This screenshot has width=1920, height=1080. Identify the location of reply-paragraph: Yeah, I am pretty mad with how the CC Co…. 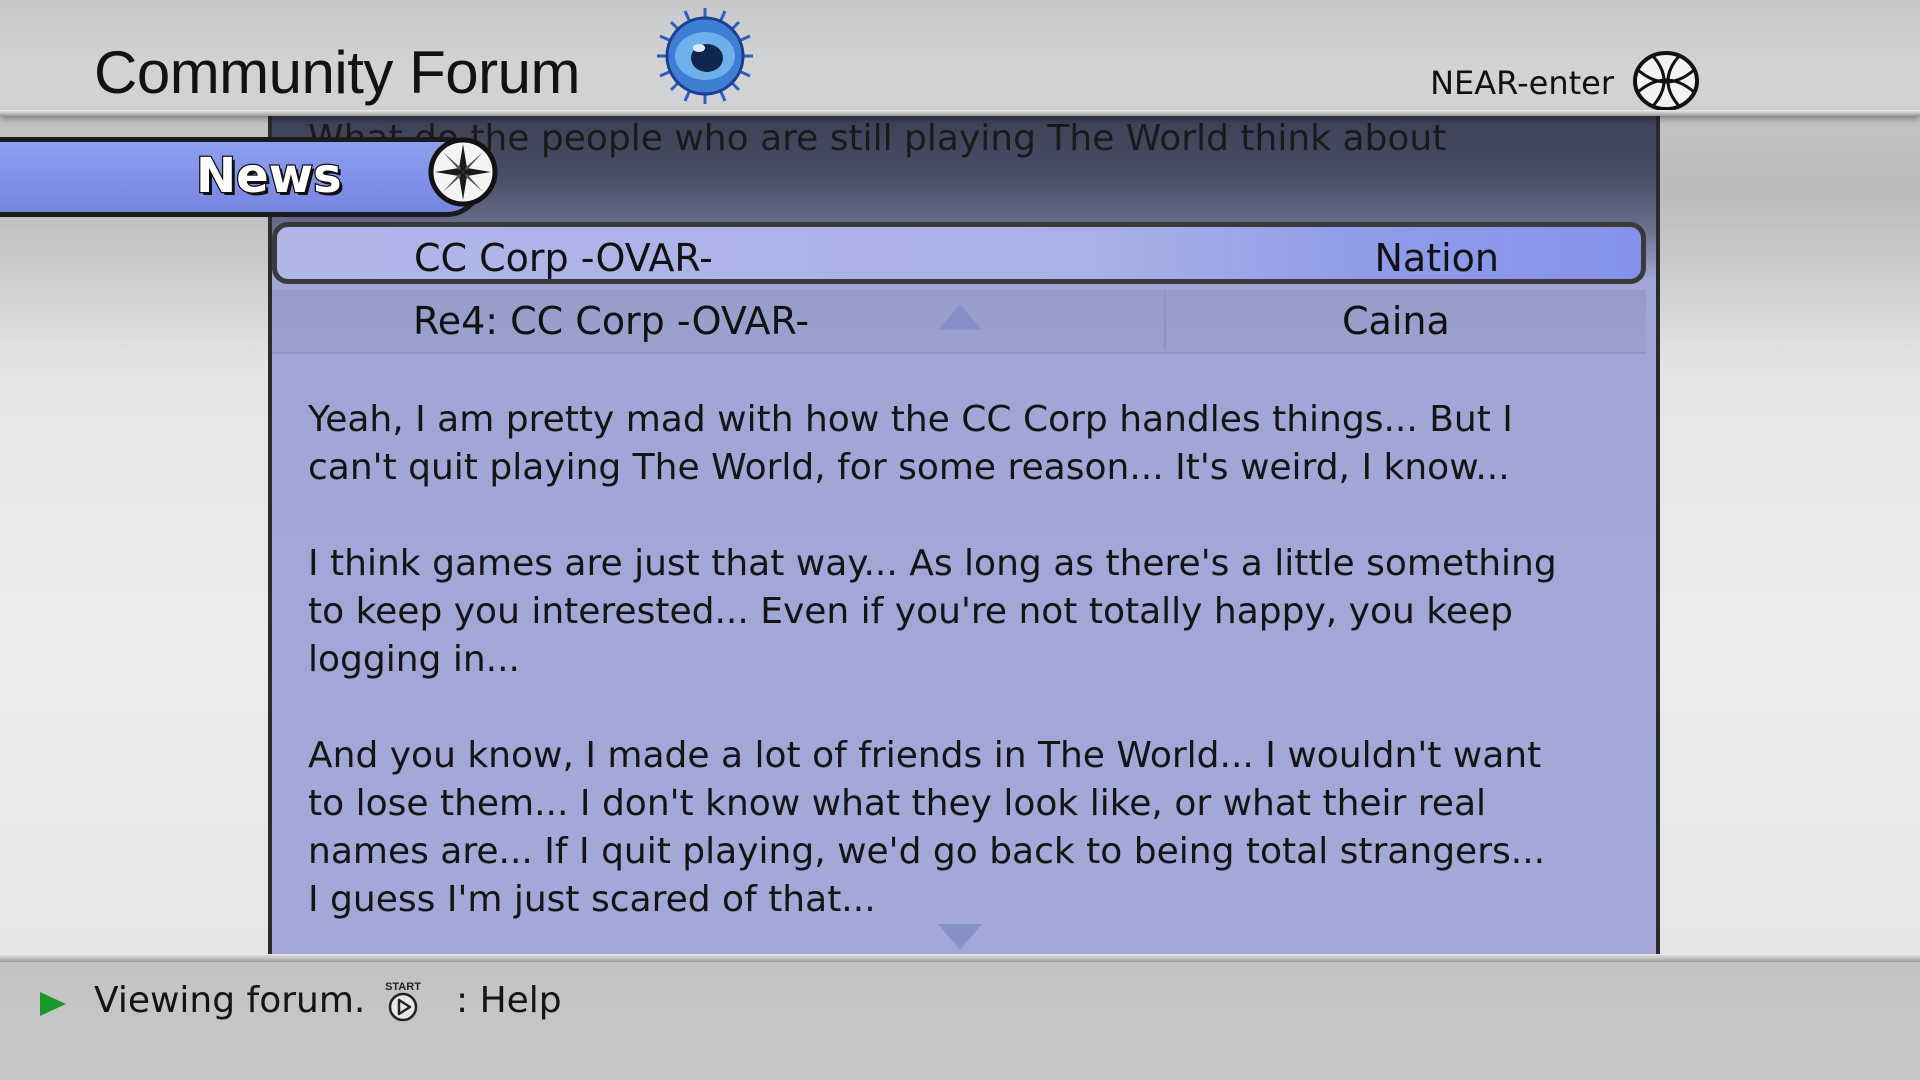
(910, 443).